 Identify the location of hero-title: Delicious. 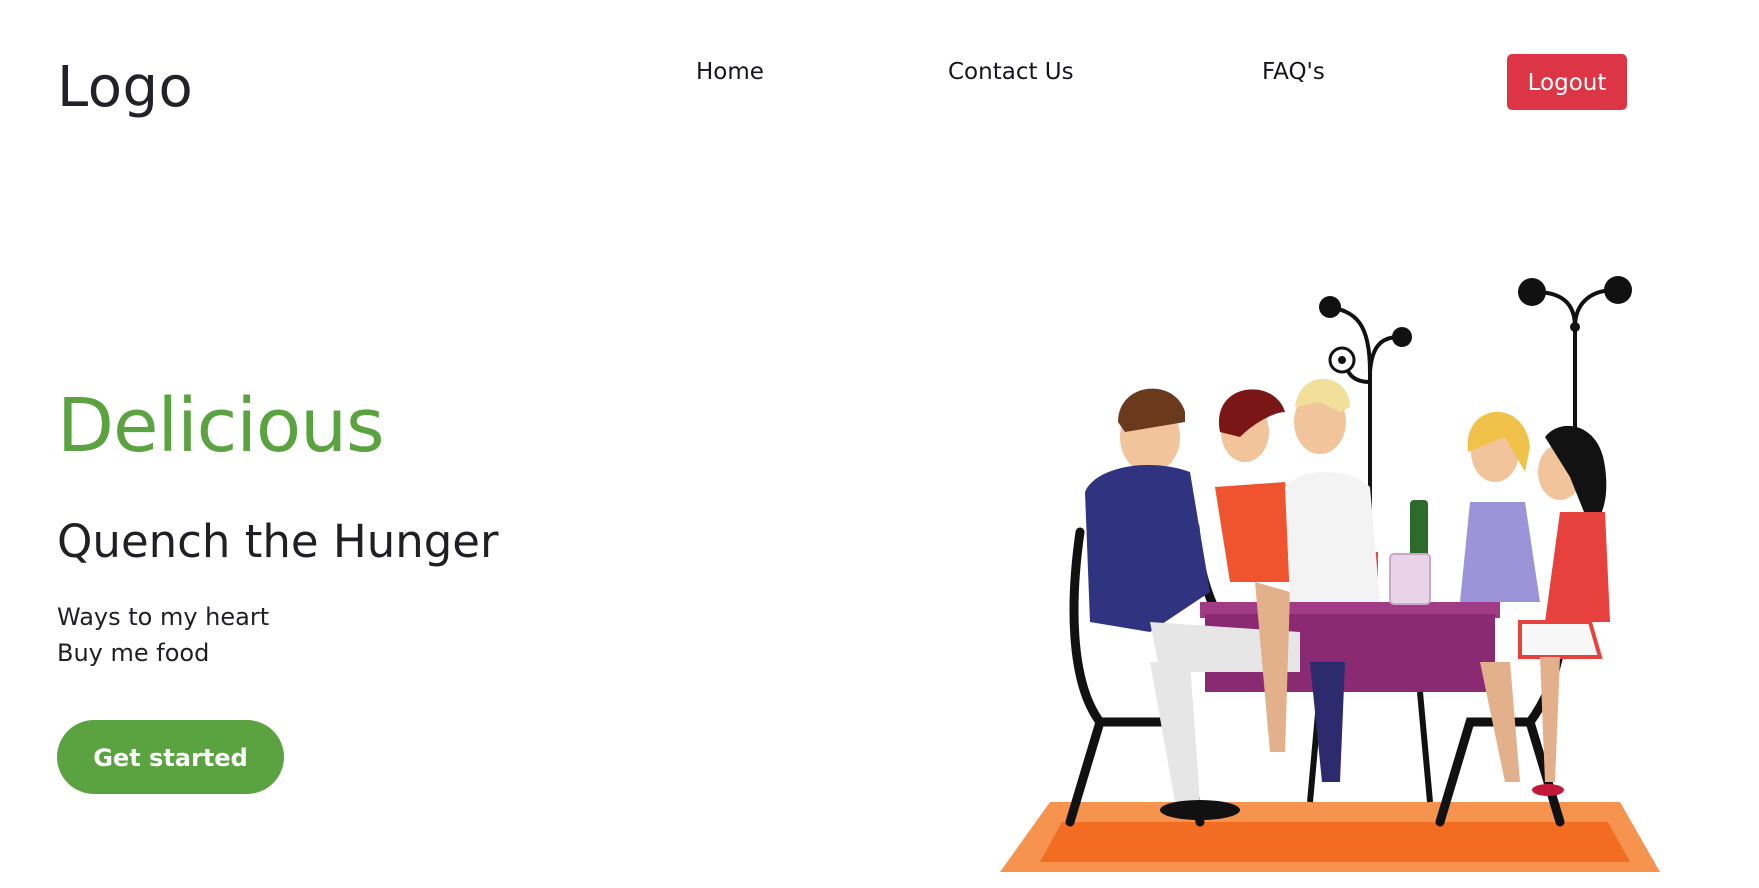
(221, 426).